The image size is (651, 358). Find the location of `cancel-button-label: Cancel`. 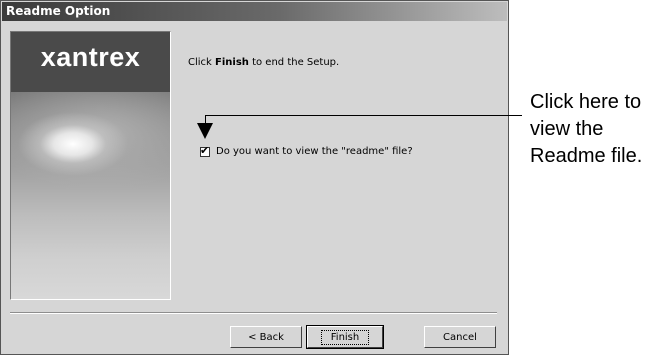

cancel-button-label: Cancel is located at coordinates (460, 337).